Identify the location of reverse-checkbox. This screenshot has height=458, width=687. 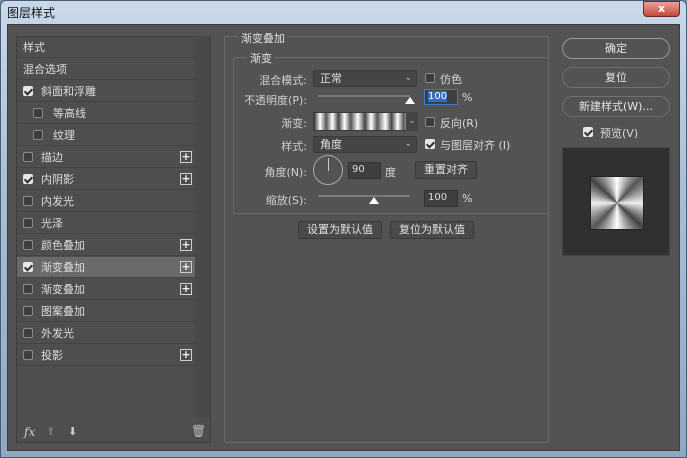
(430, 122).